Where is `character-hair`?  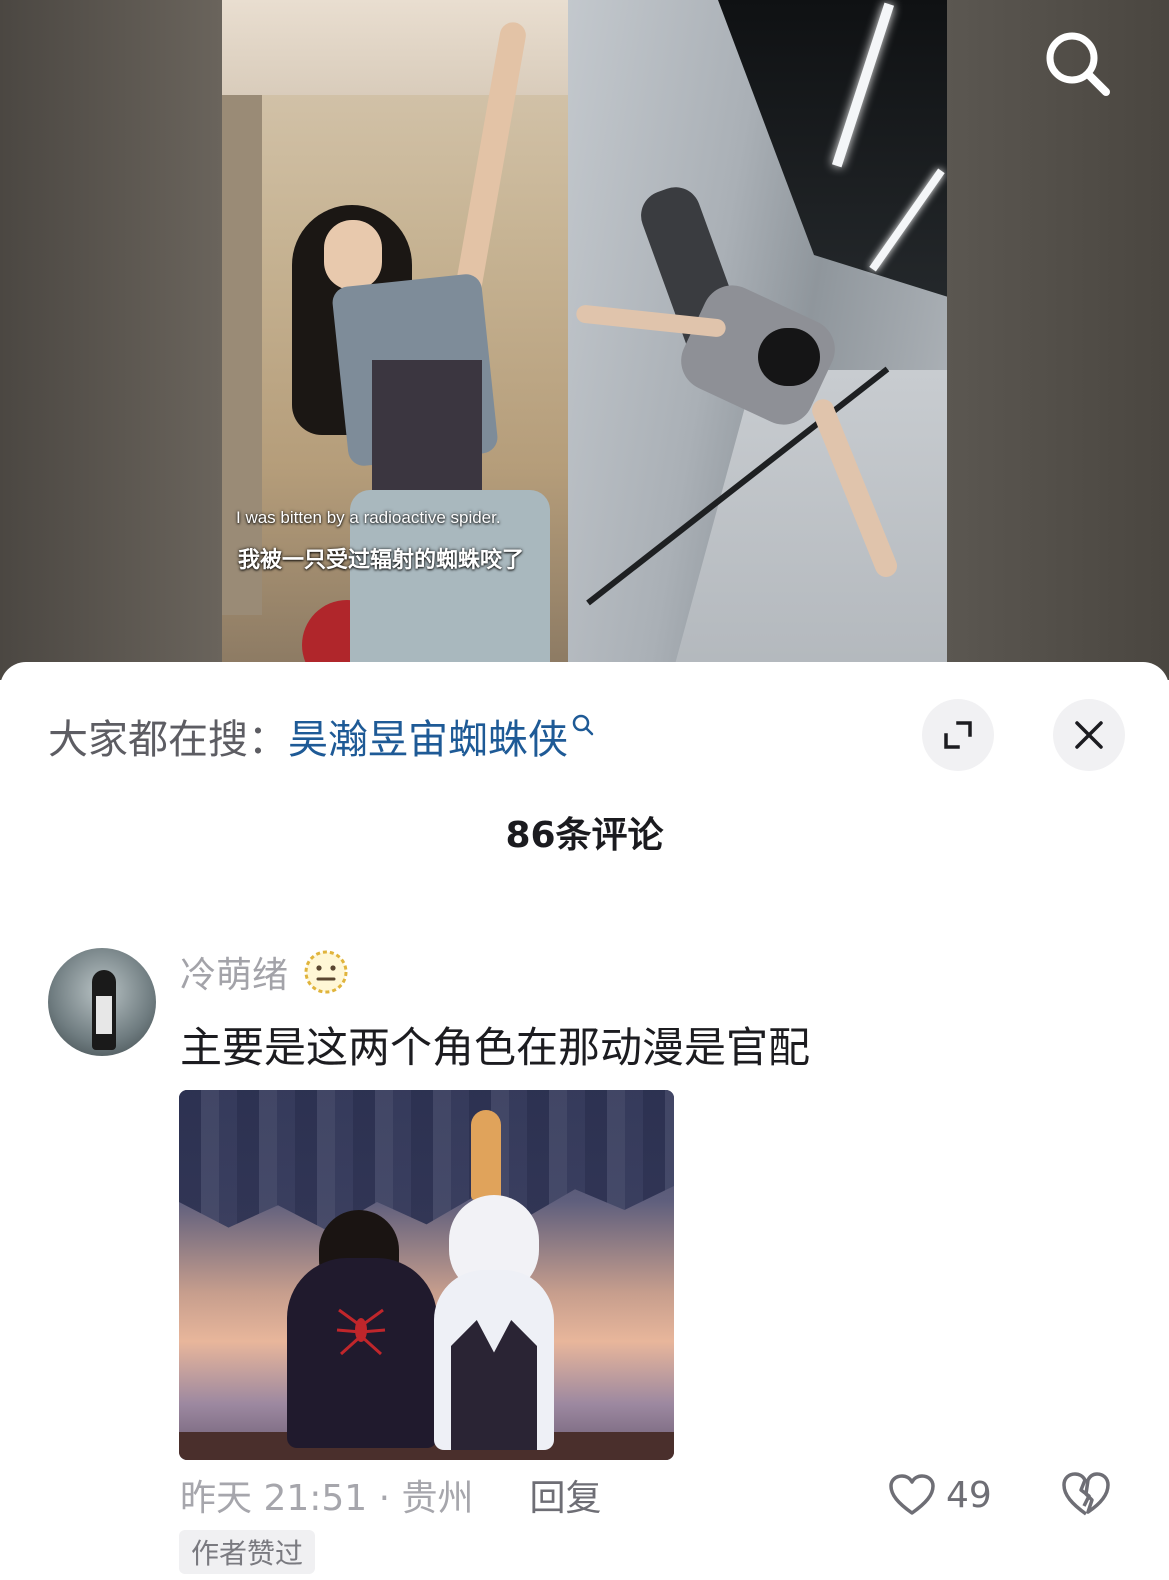 character-hair is located at coordinates (486, 1155).